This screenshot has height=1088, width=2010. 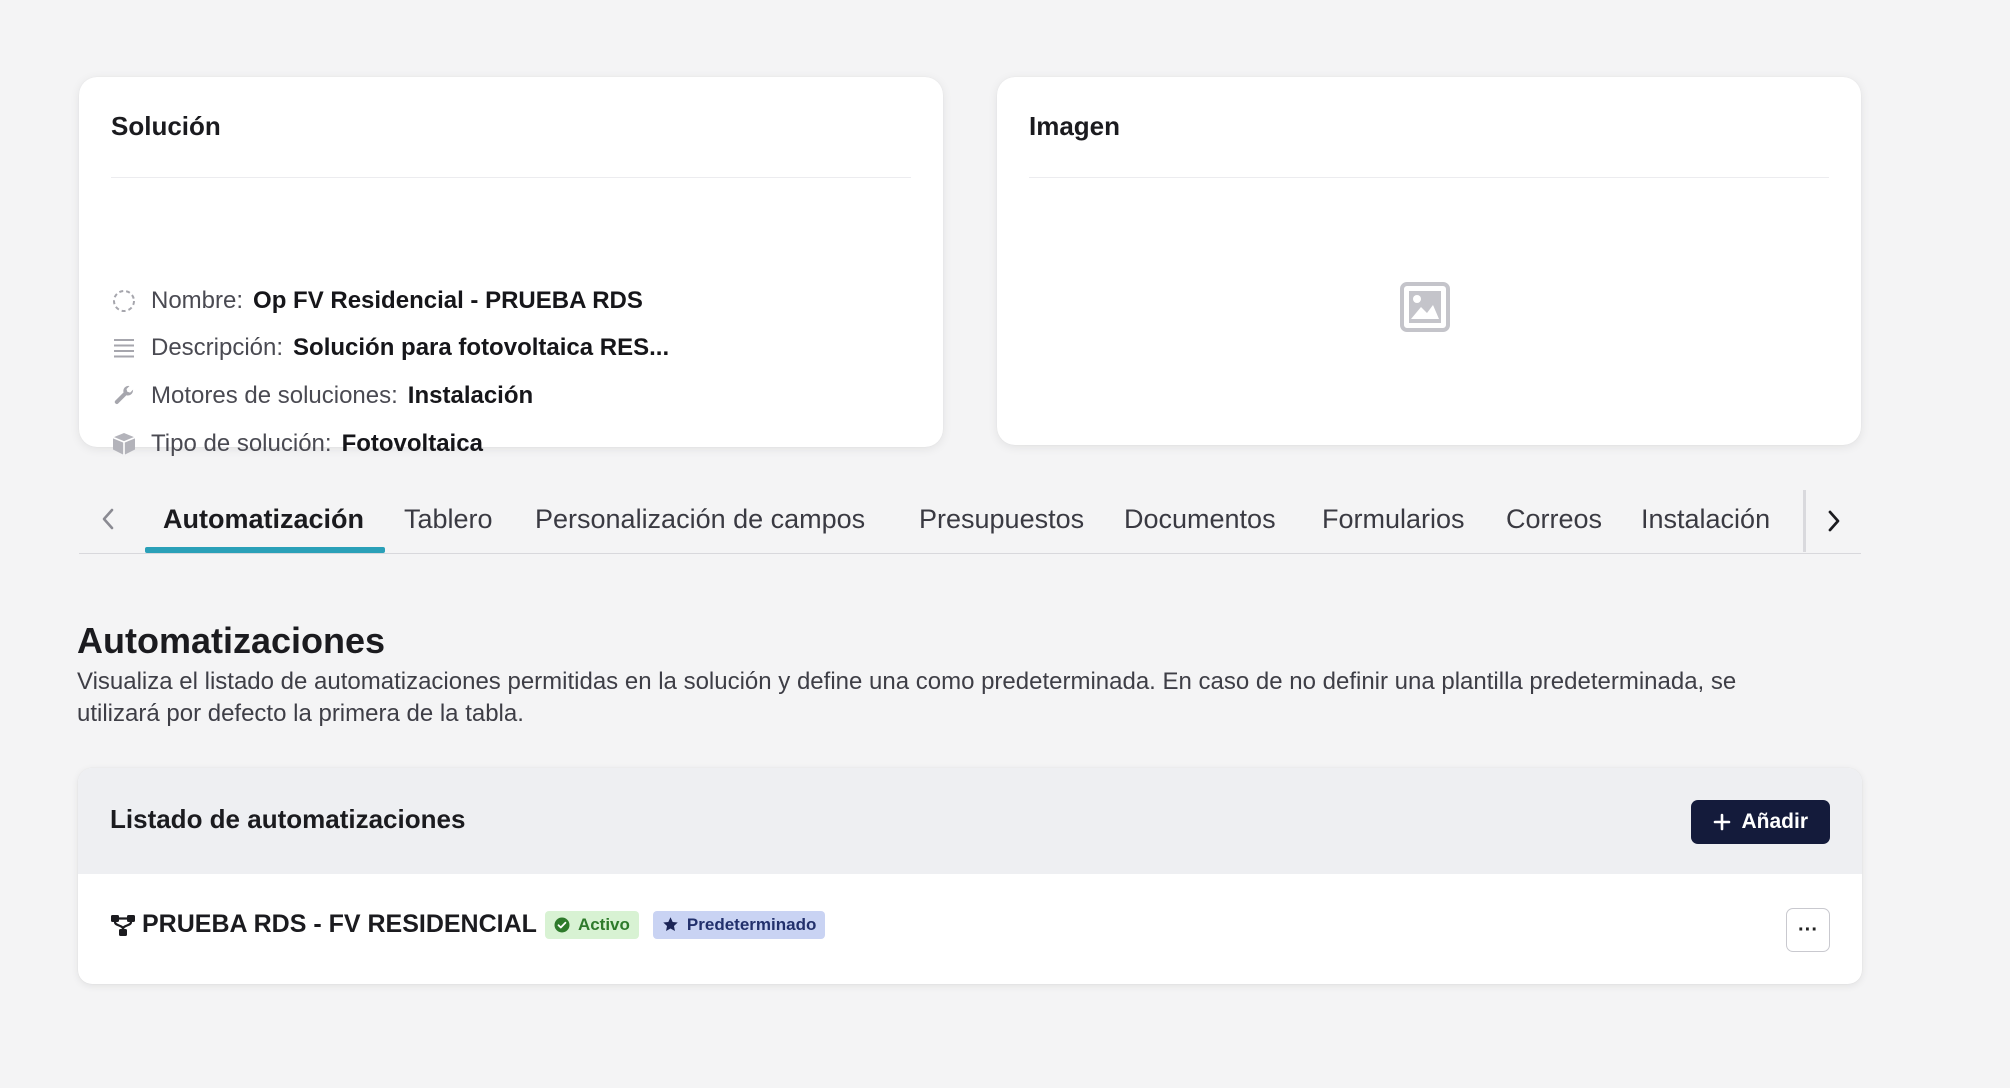 I want to click on info-label: Descripción:, so click(x=217, y=347).